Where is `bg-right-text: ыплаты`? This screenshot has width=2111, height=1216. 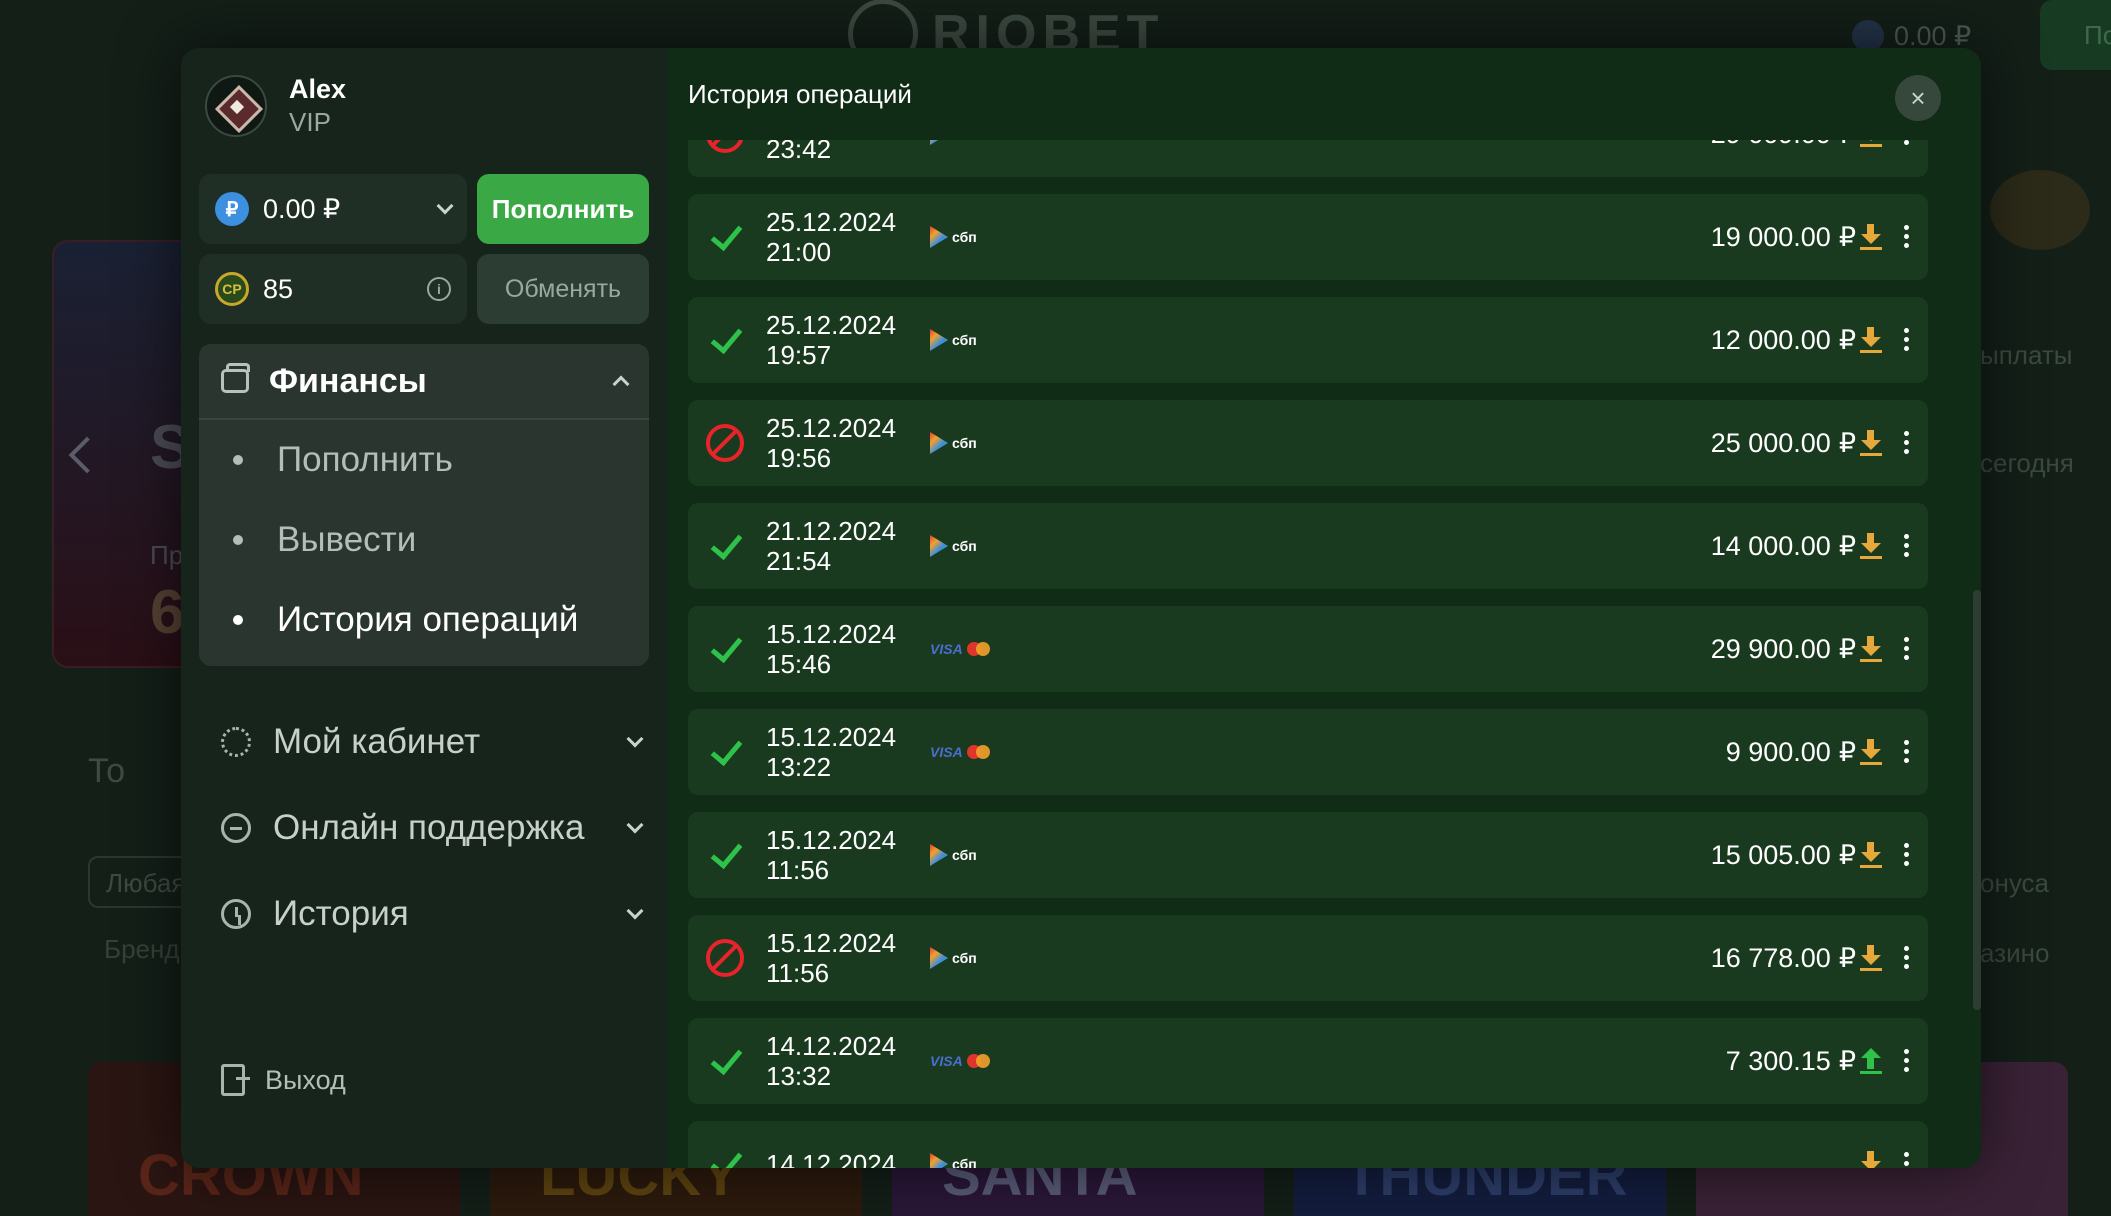
bg-right-text: ыплаты is located at coordinates (2026, 355).